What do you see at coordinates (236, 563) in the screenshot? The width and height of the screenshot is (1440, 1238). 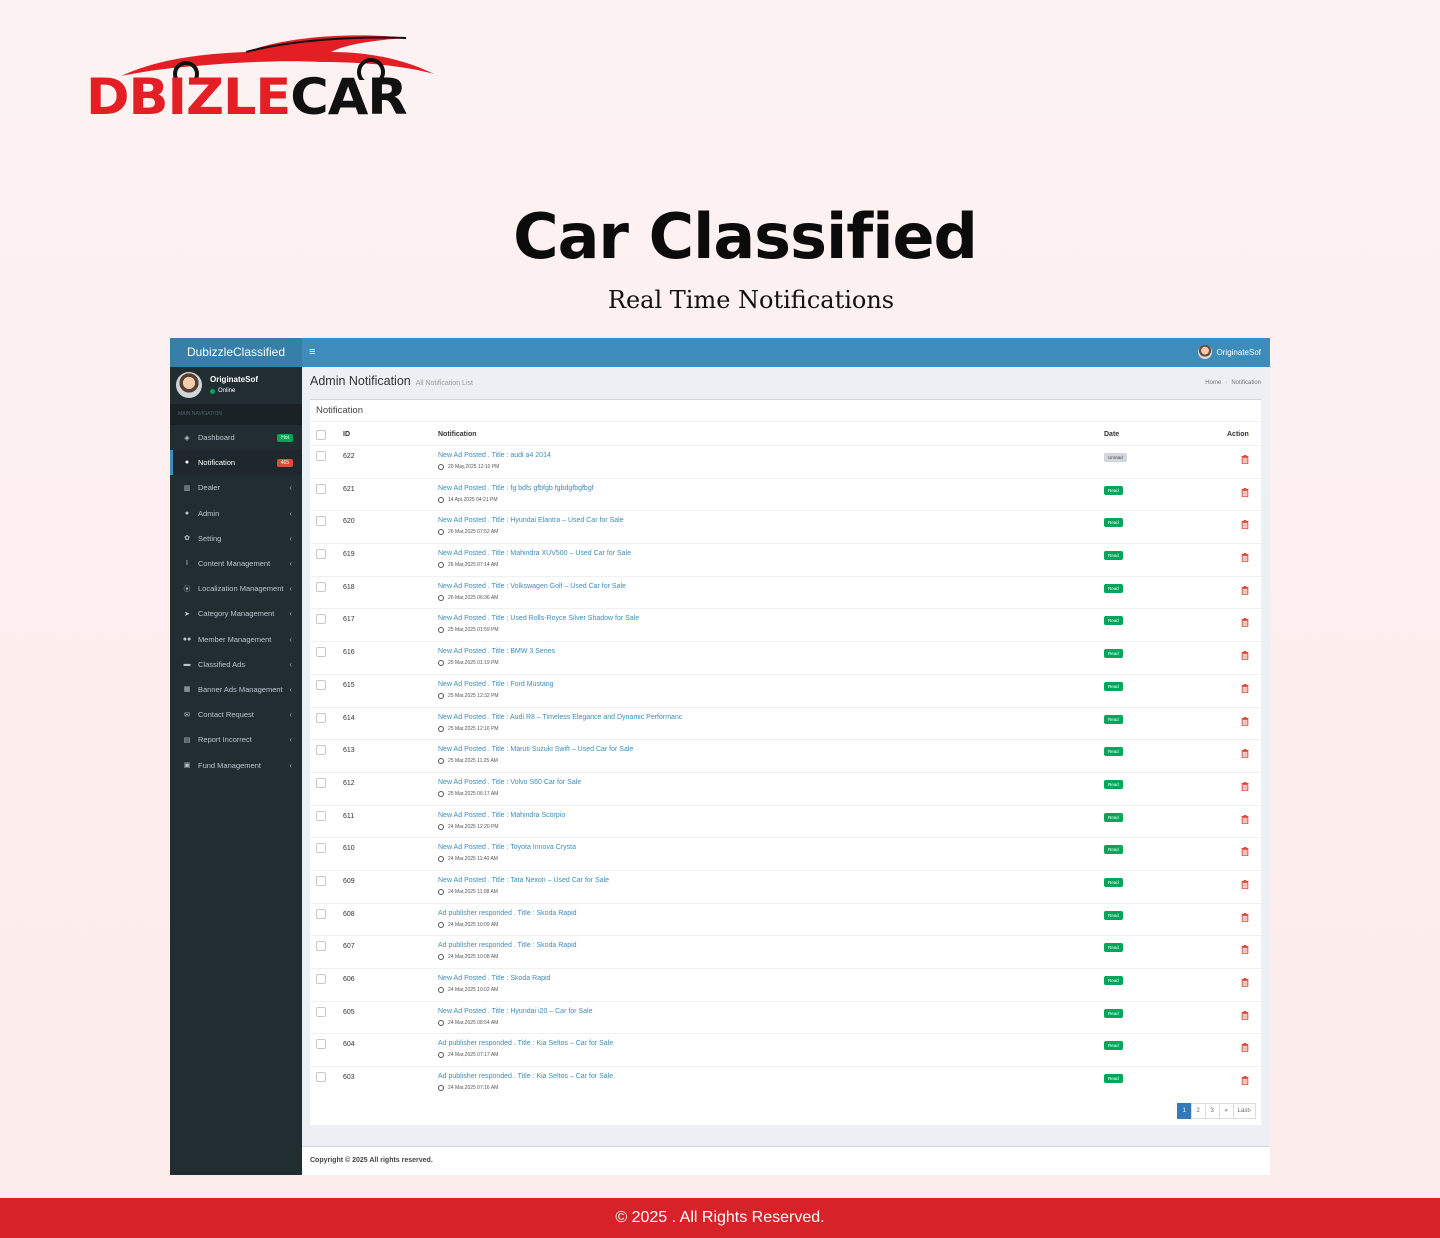 I see `sidebar-item-content-management: I Content Management ‹` at bounding box center [236, 563].